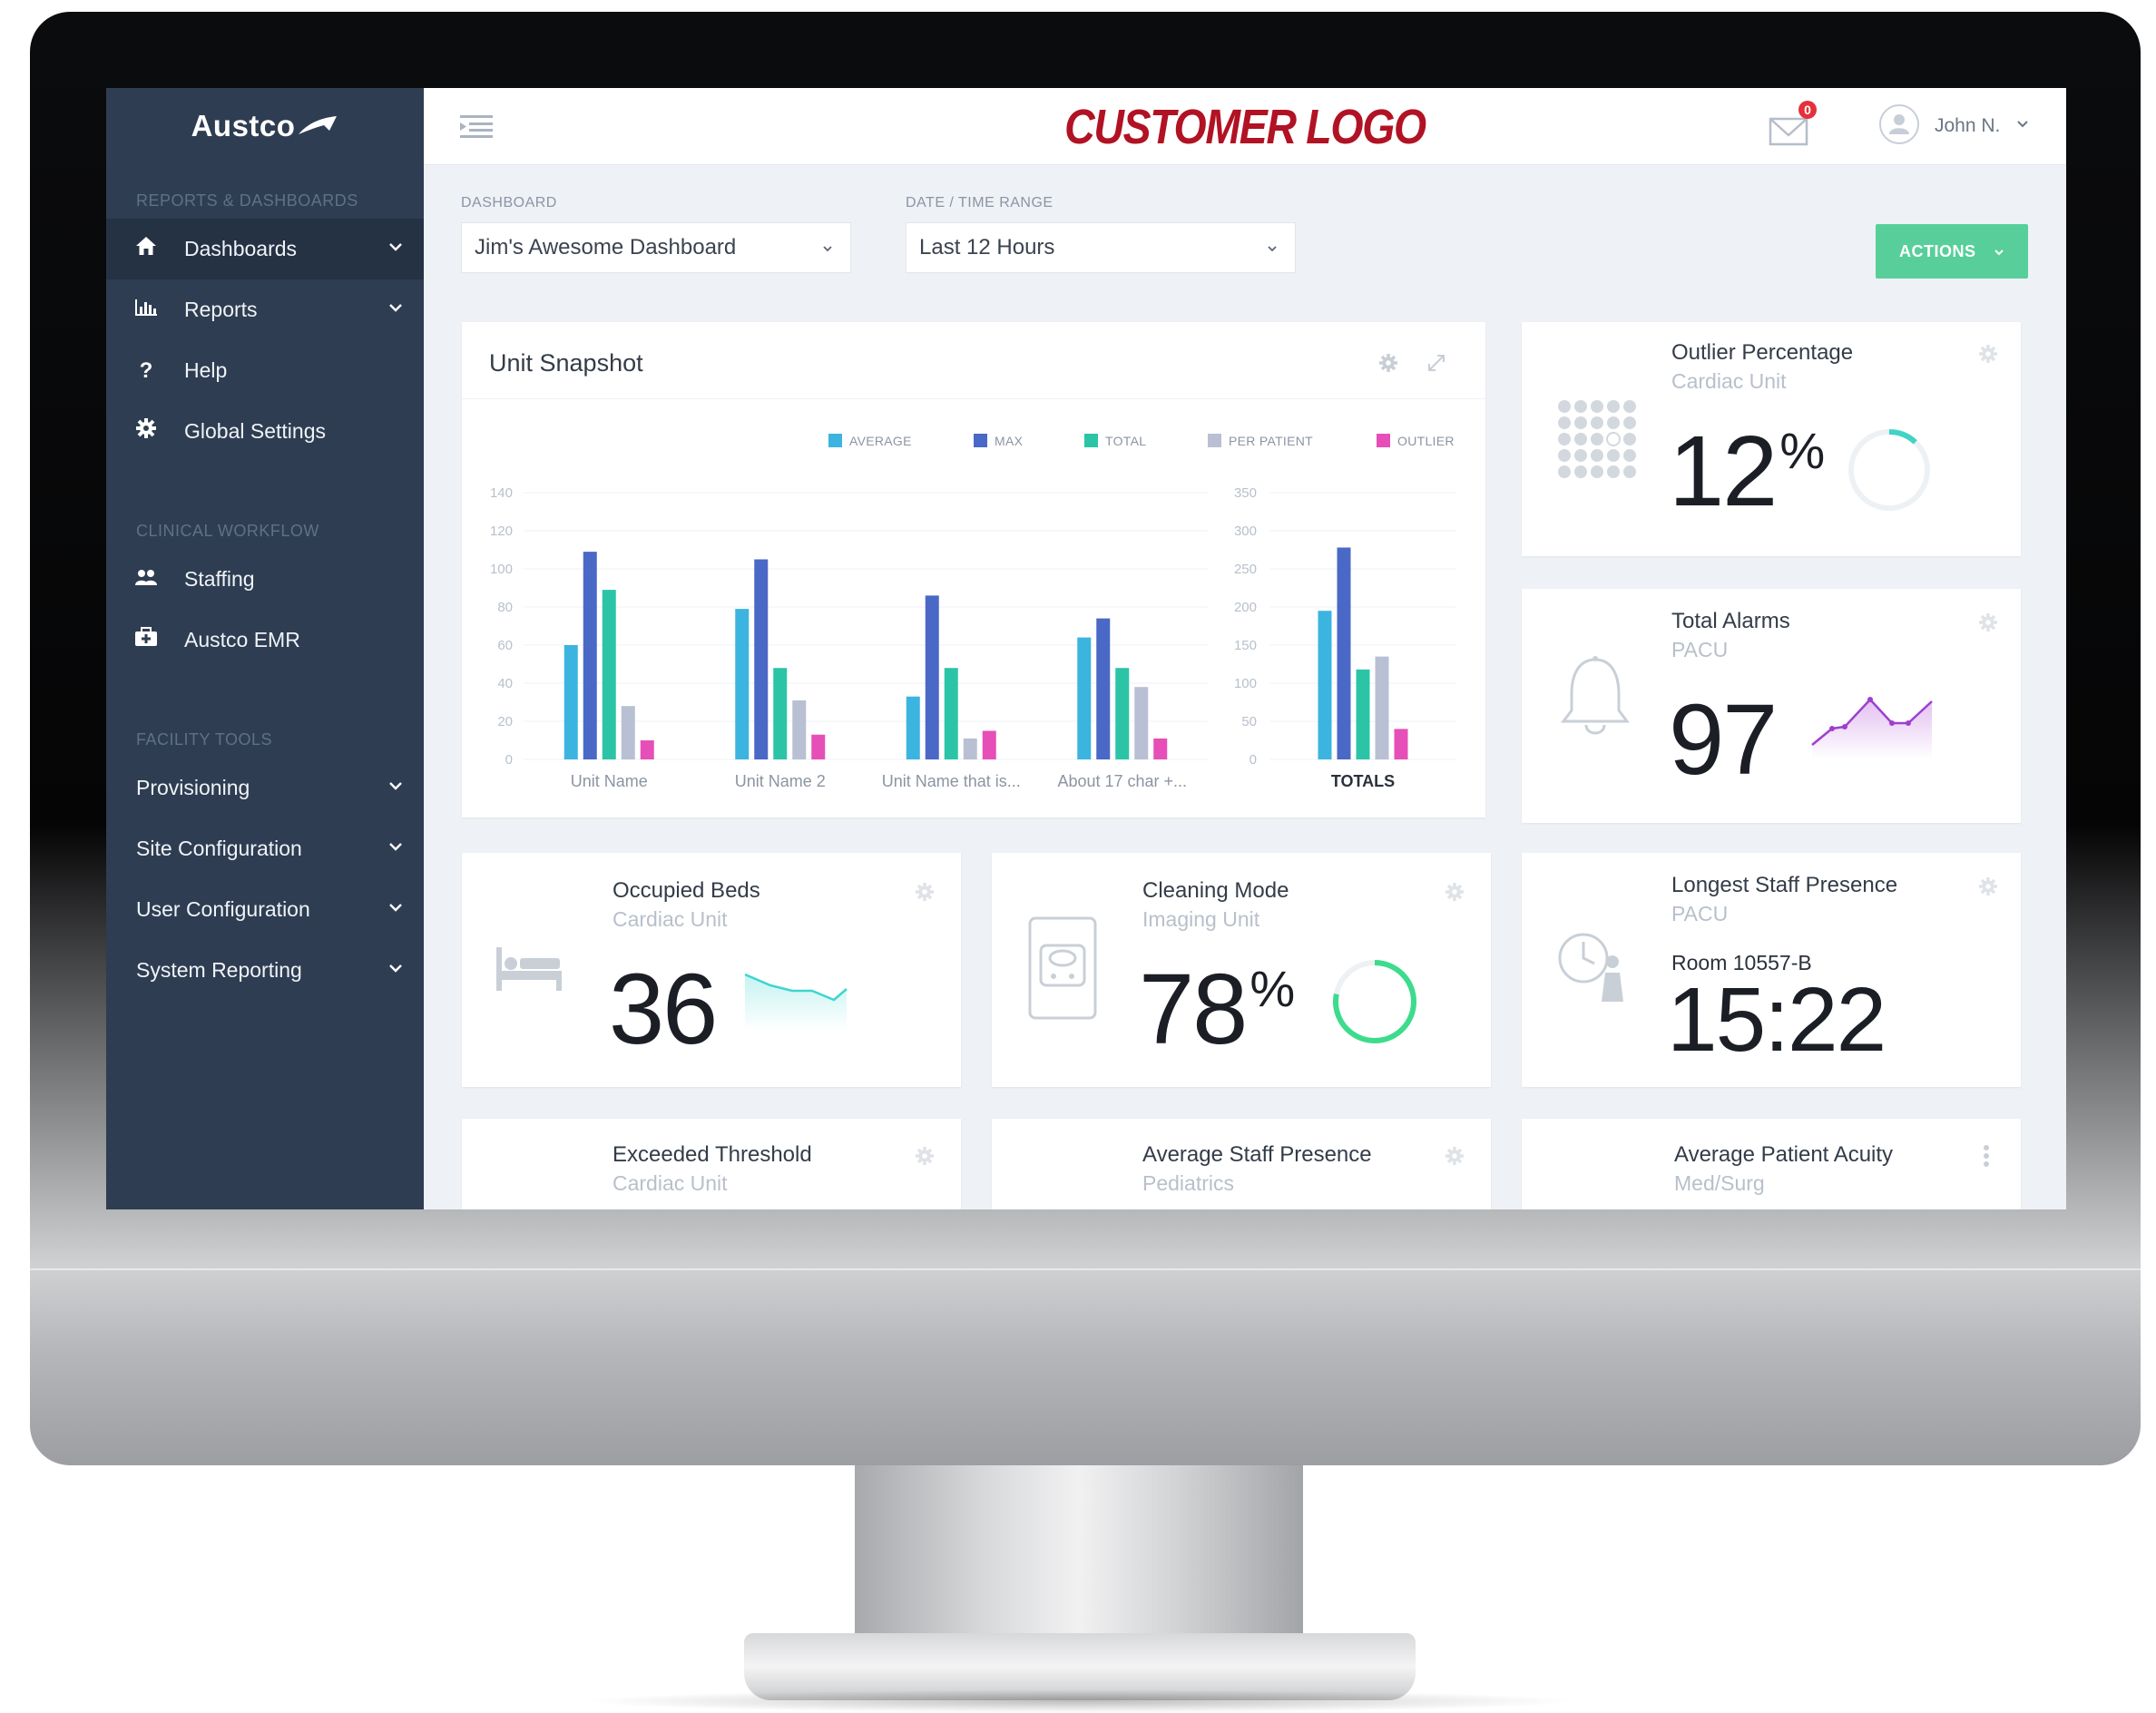  Describe the element at coordinates (606, 247) in the screenshot. I see `dashboard-select-value: Jim's Awesome Dashboard` at that location.